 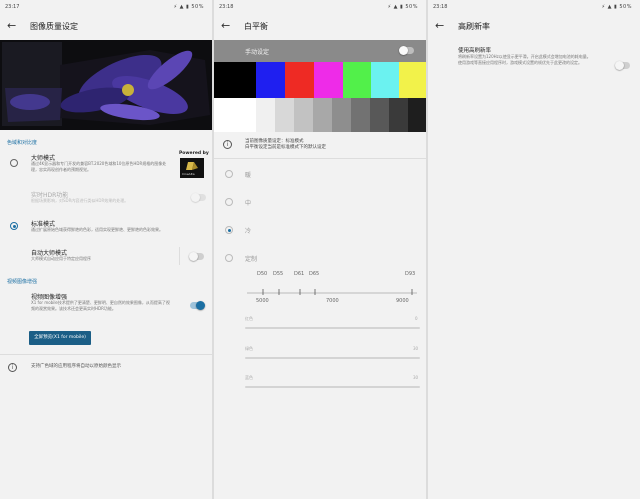 What do you see at coordinates (474, 26) in the screenshot?
I see `page-title: 高刷新率` at bounding box center [474, 26].